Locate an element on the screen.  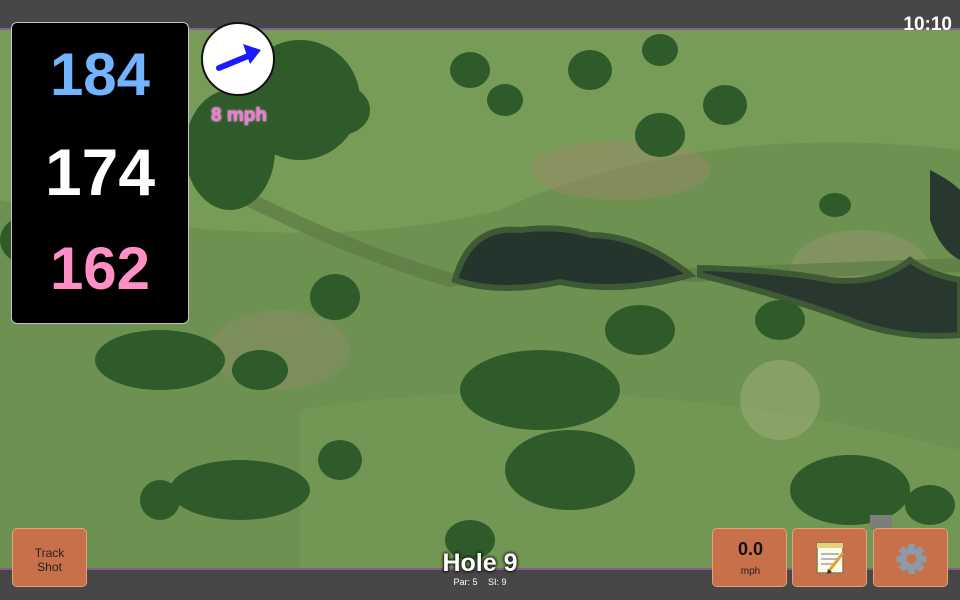
track-shot-label-line2: Shot is located at coordinates (49, 567).